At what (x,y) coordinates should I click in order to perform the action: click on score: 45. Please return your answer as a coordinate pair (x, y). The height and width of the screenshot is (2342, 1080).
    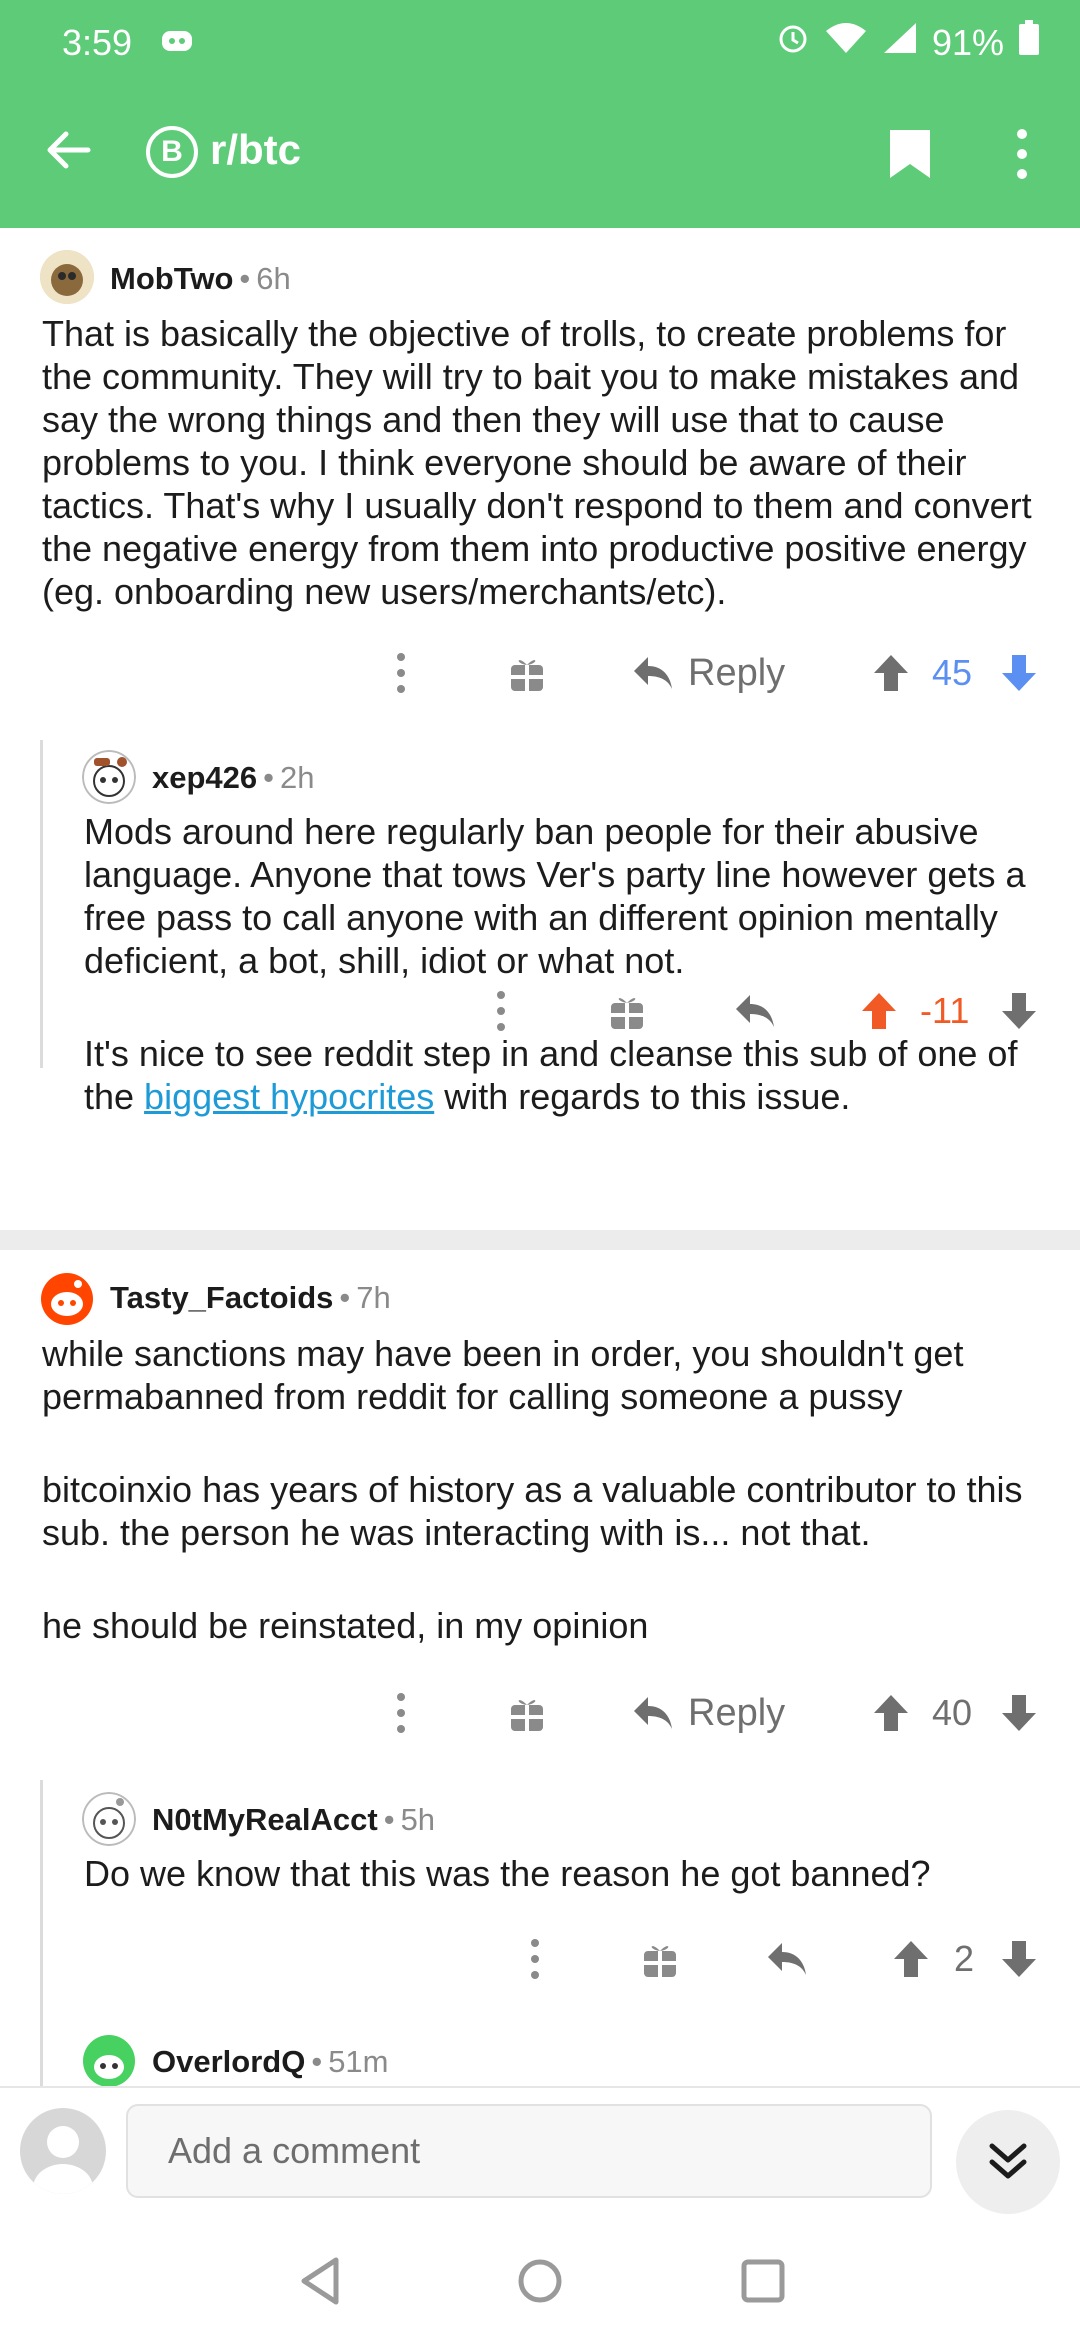
    Looking at the image, I should click on (952, 673).